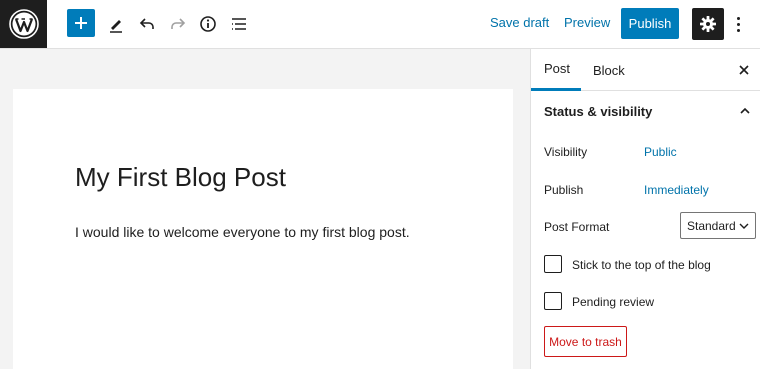  I want to click on wordpress-logo-icon, so click(23, 24).